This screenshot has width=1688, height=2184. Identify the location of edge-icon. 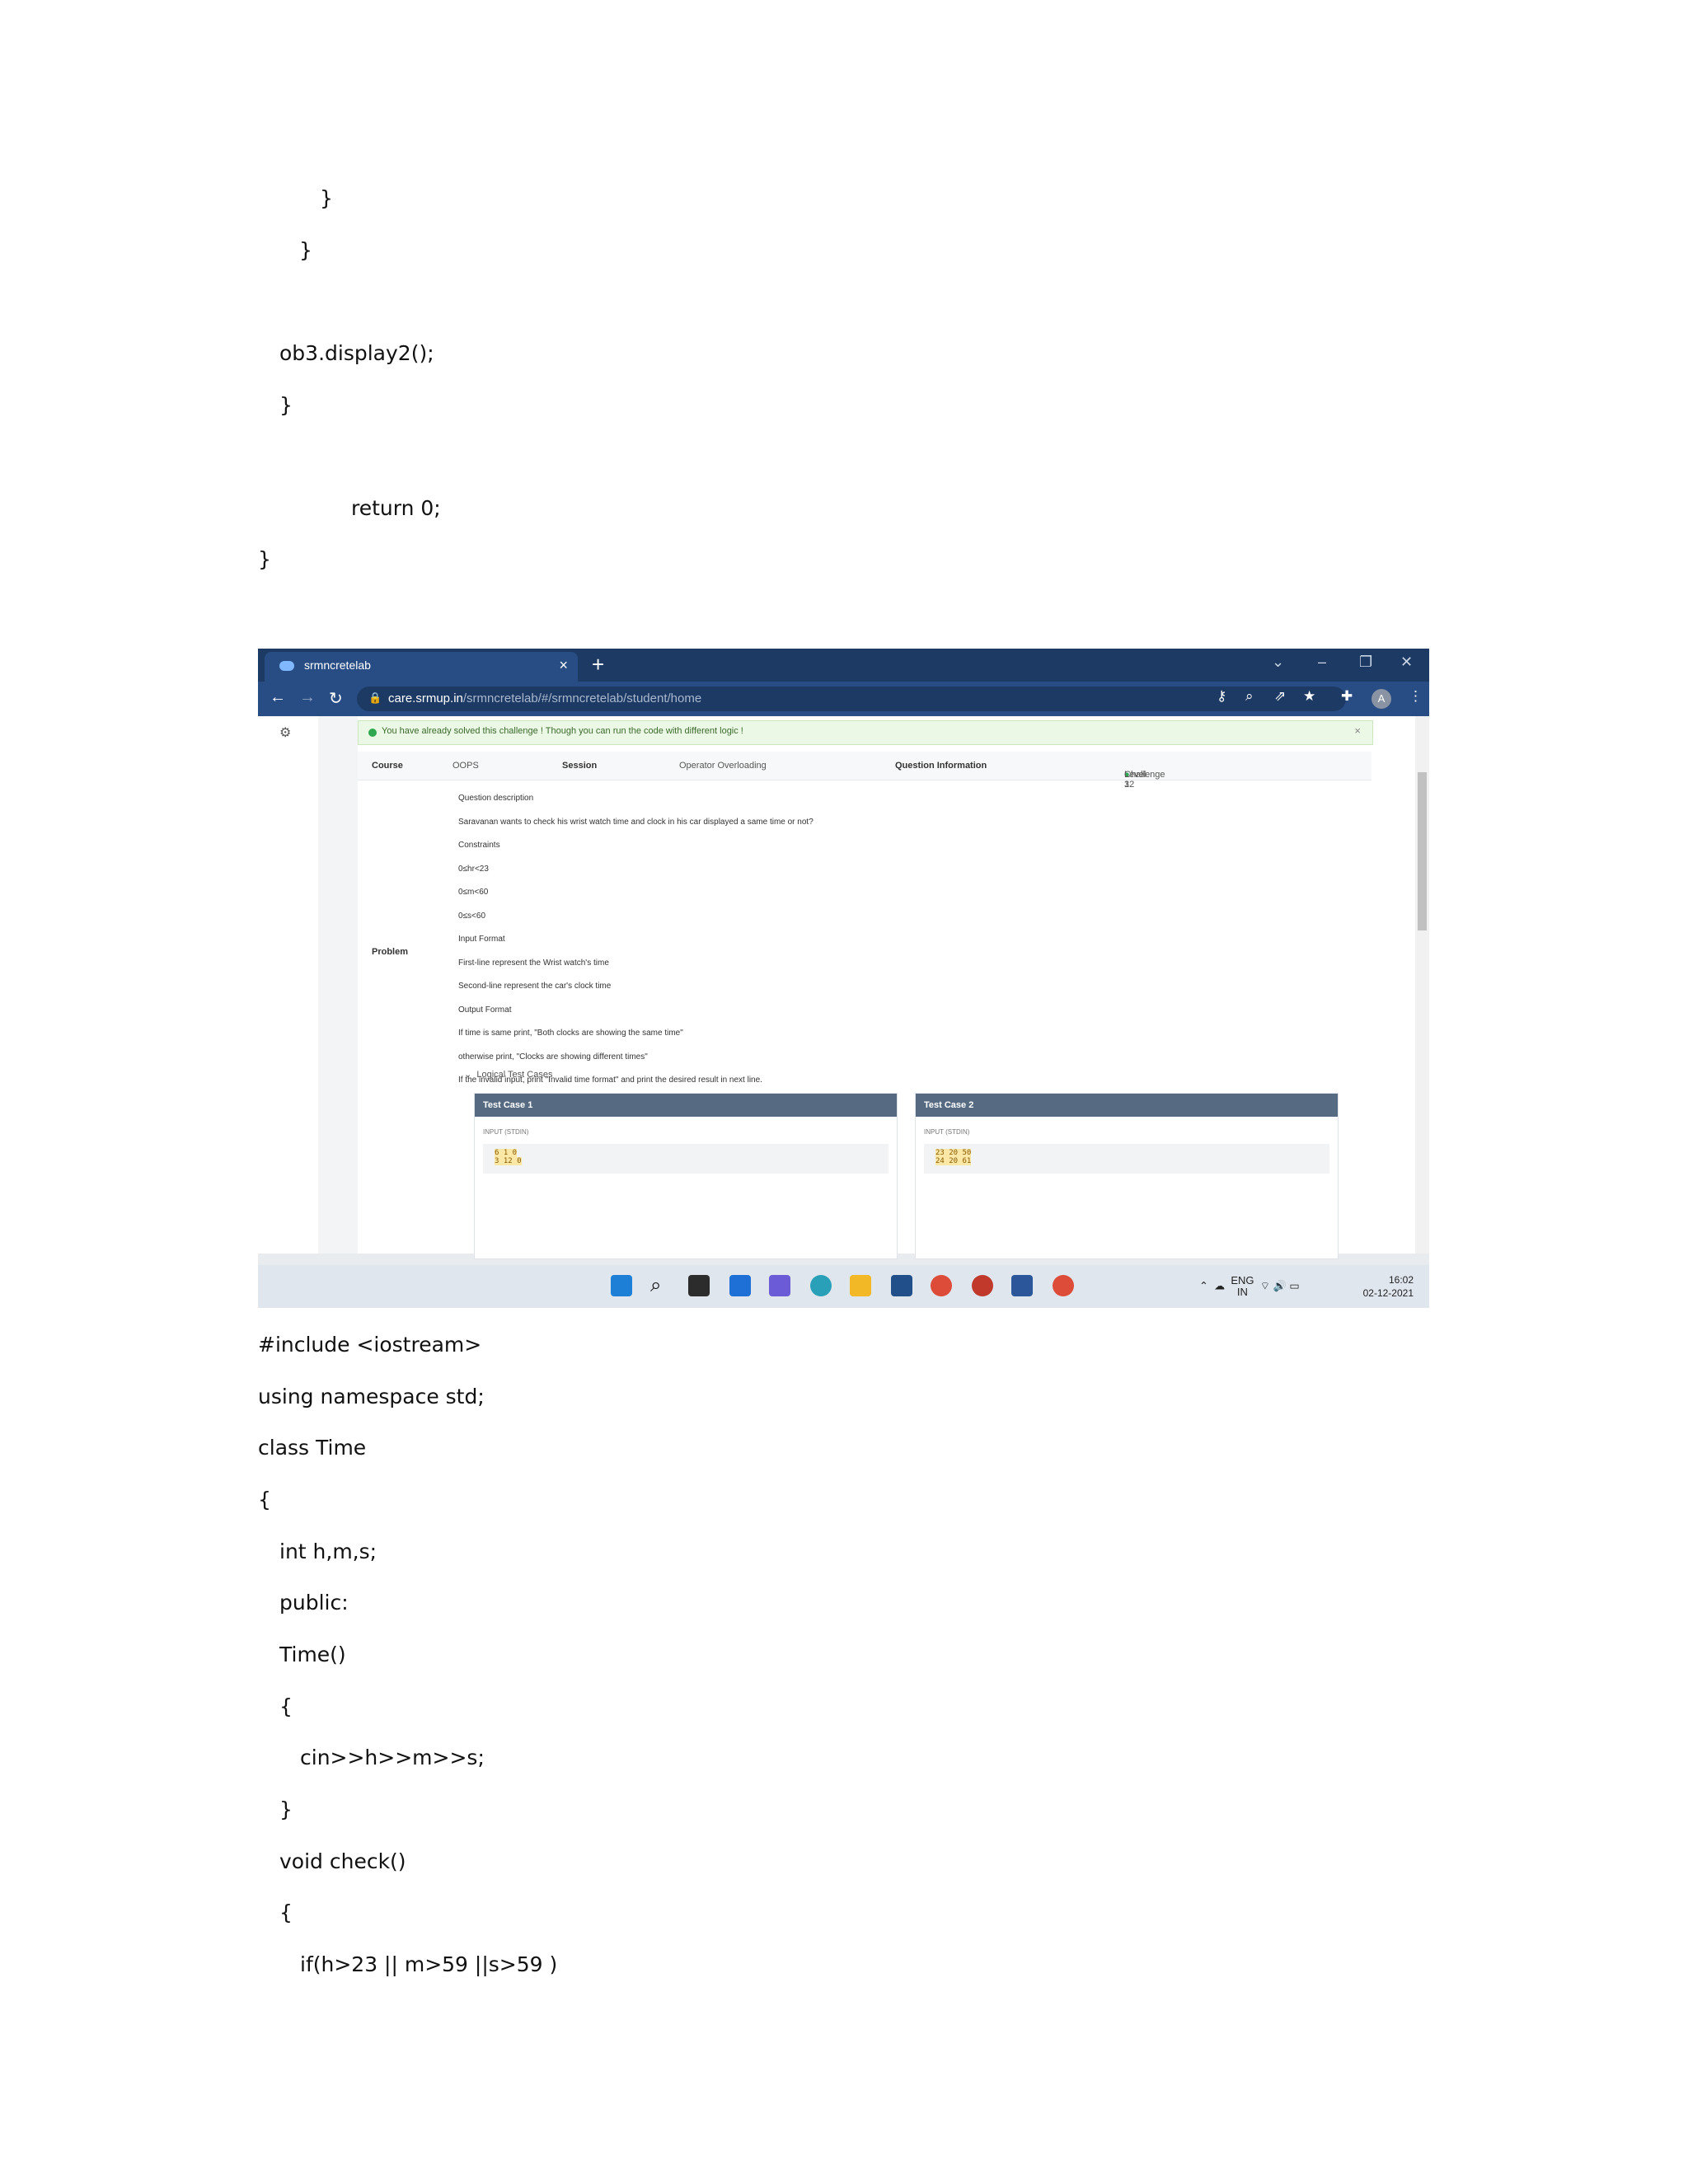
(821, 1285).